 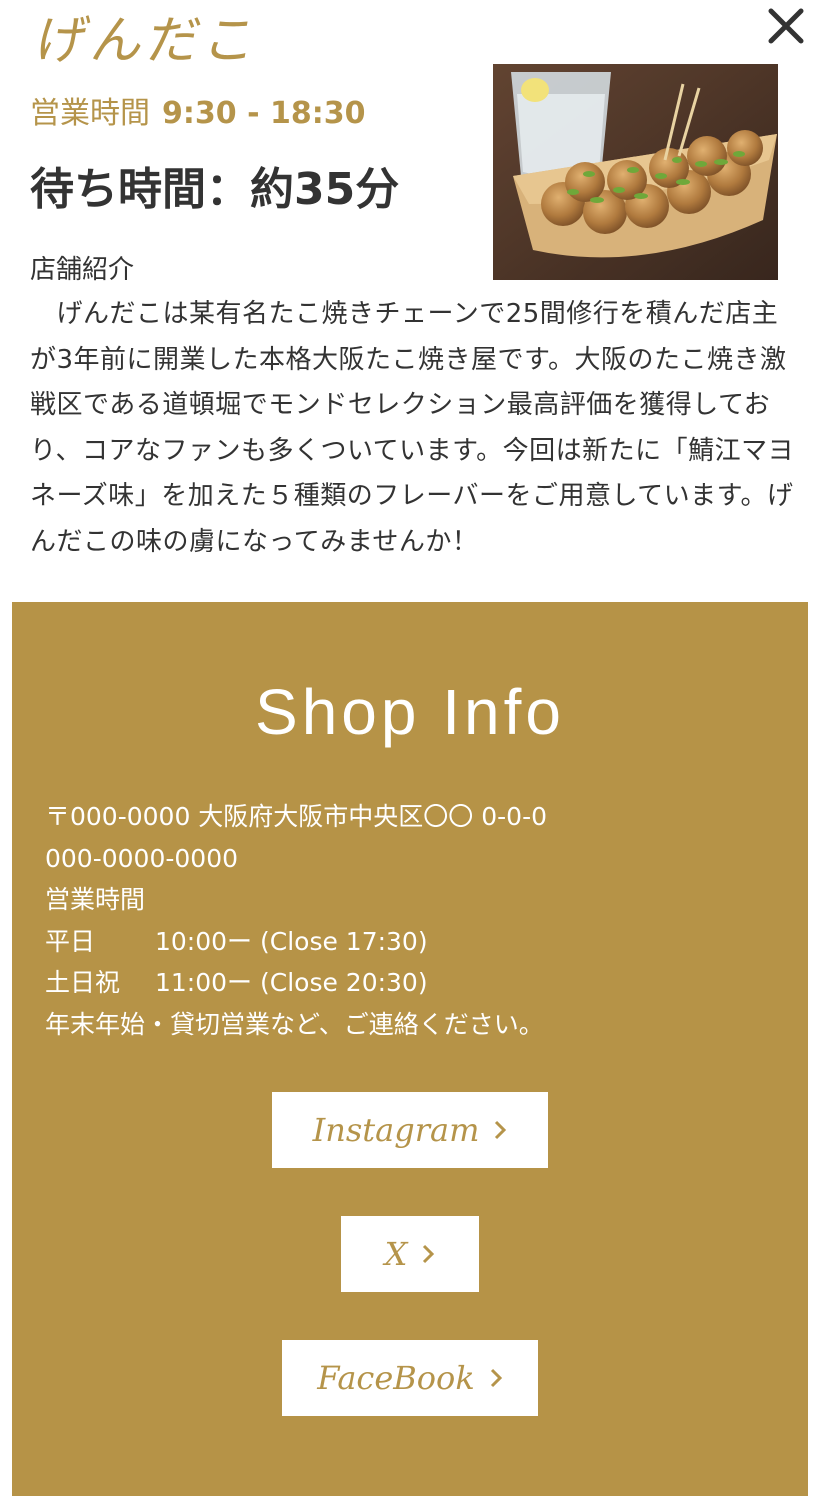 What do you see at coordinates (294, 1024) in the screenshot?
I see `contact-note: 年末年始・貸切営業など、ご連絡ください。` at bounding box center [294, 1024].